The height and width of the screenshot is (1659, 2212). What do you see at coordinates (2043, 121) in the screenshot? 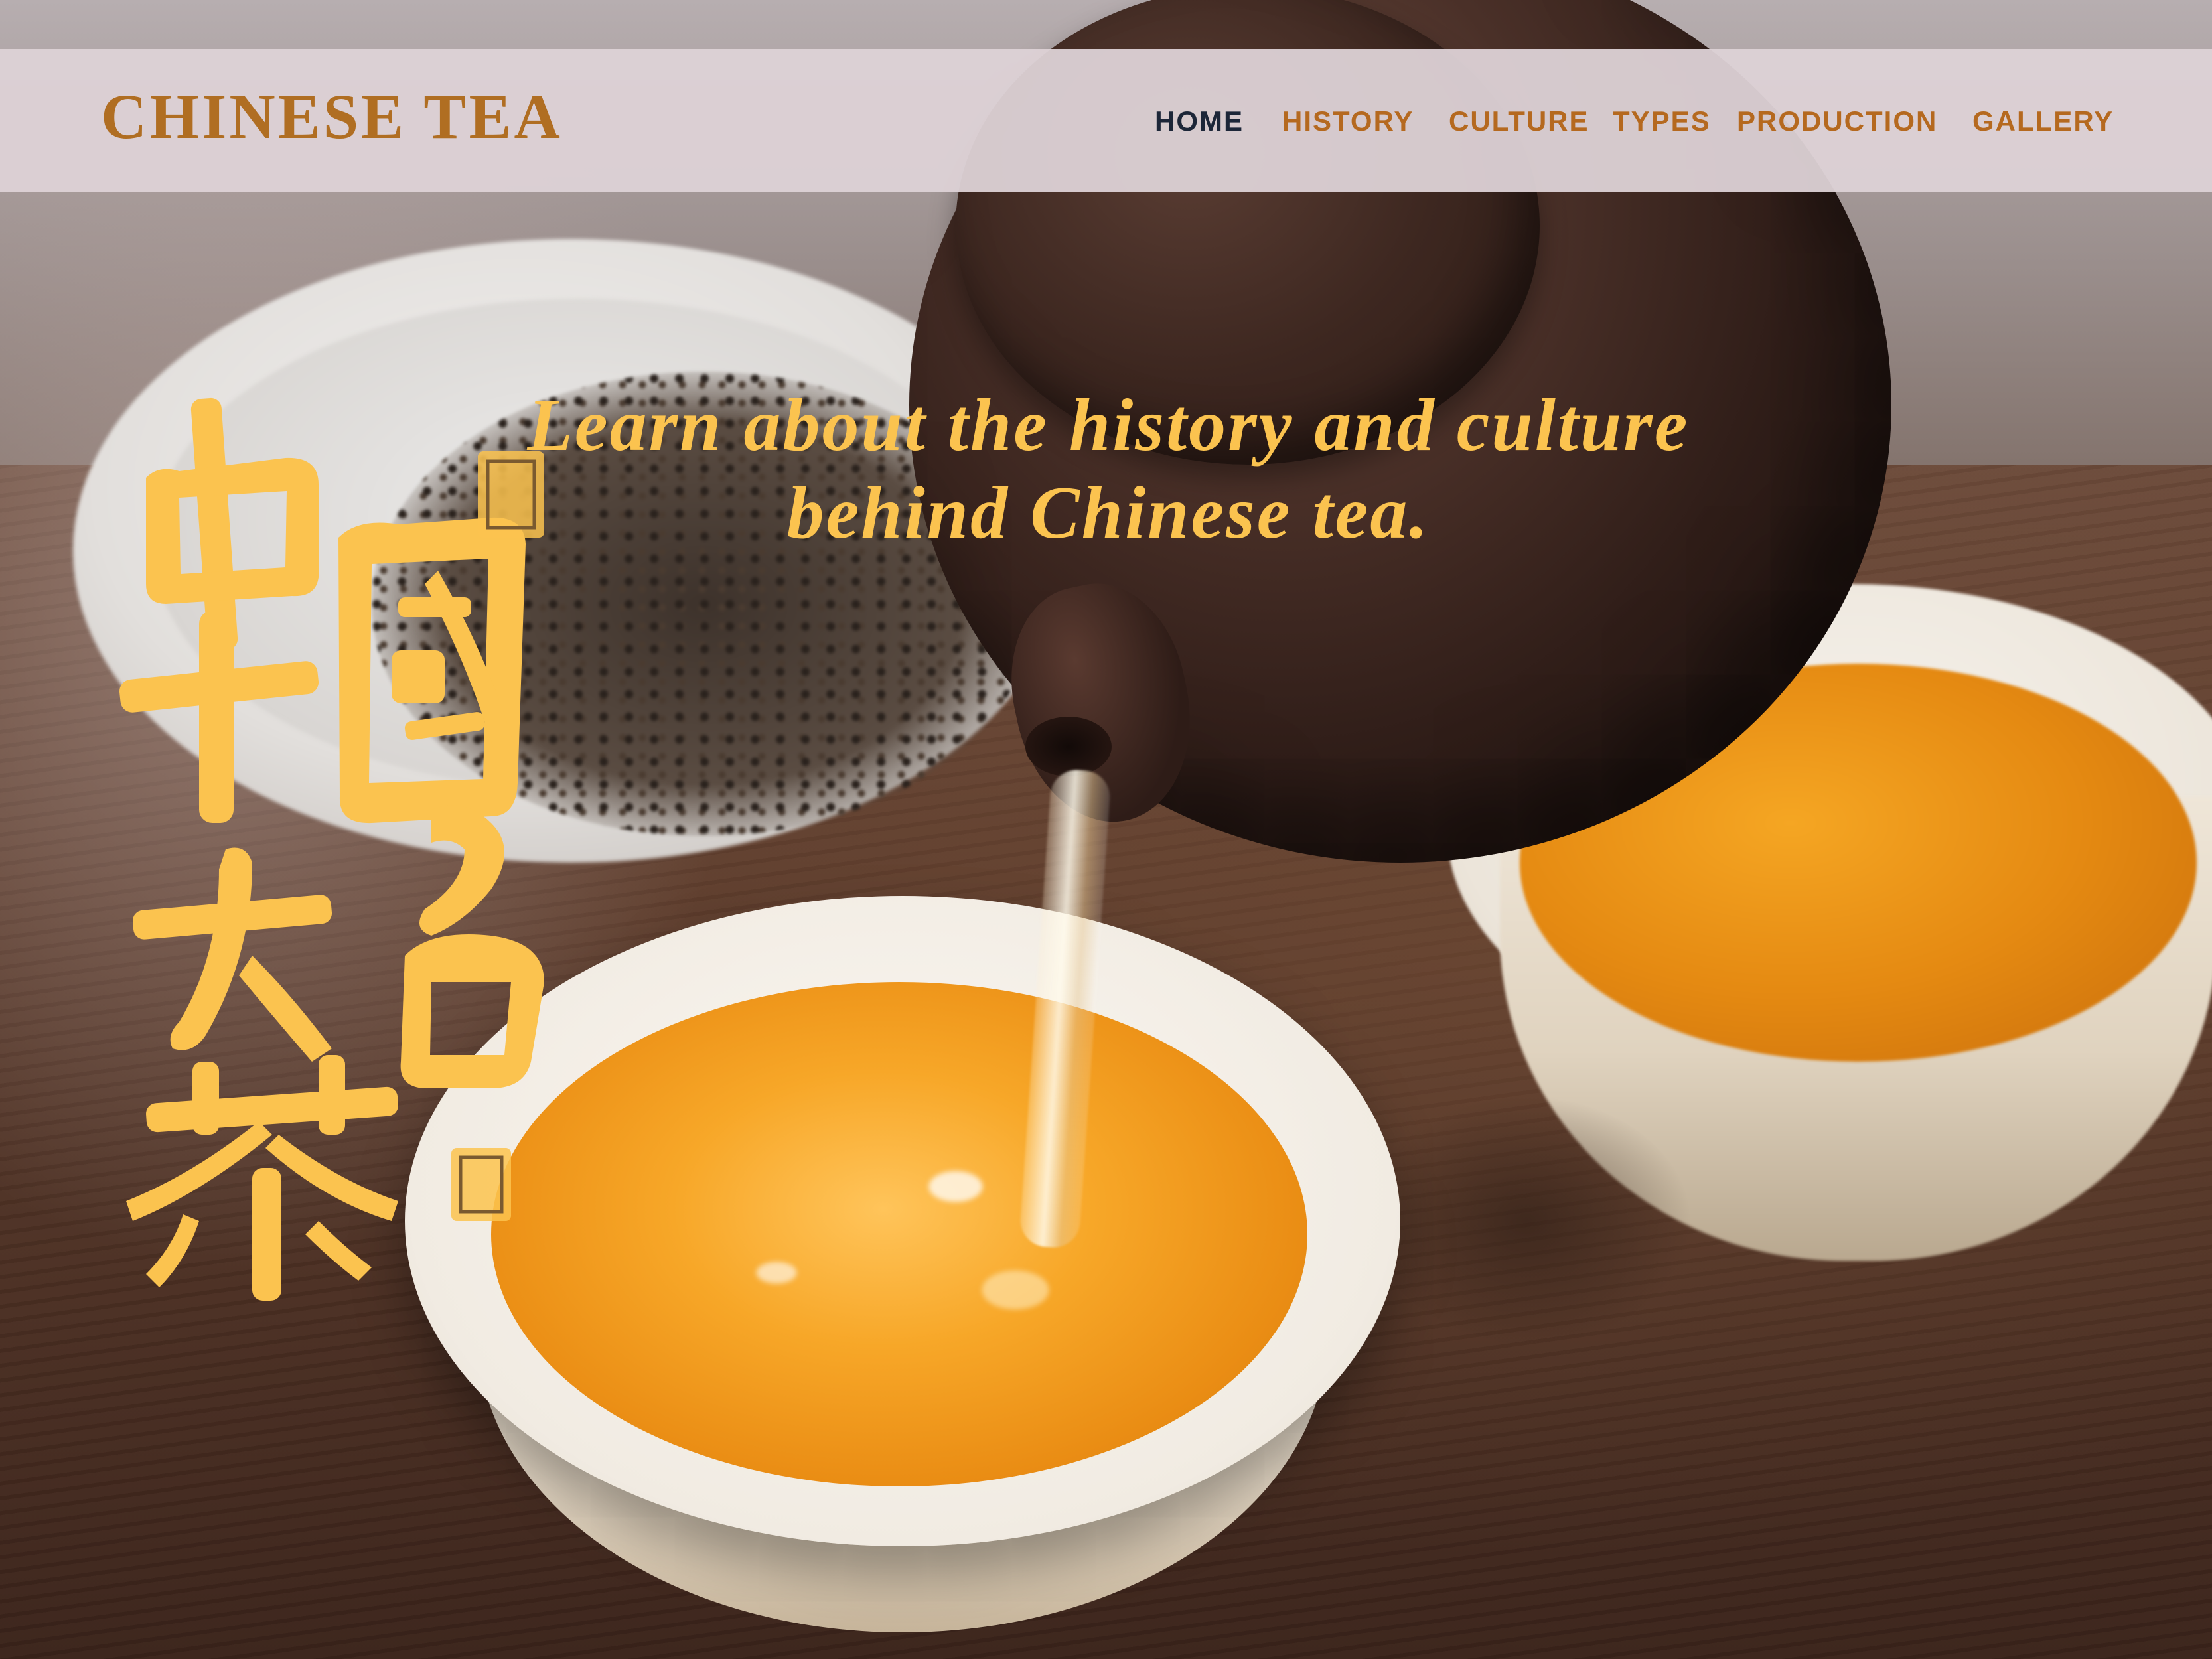
I see `nav-item-gallery: GALLERY` at bounding box center [2043, 121].